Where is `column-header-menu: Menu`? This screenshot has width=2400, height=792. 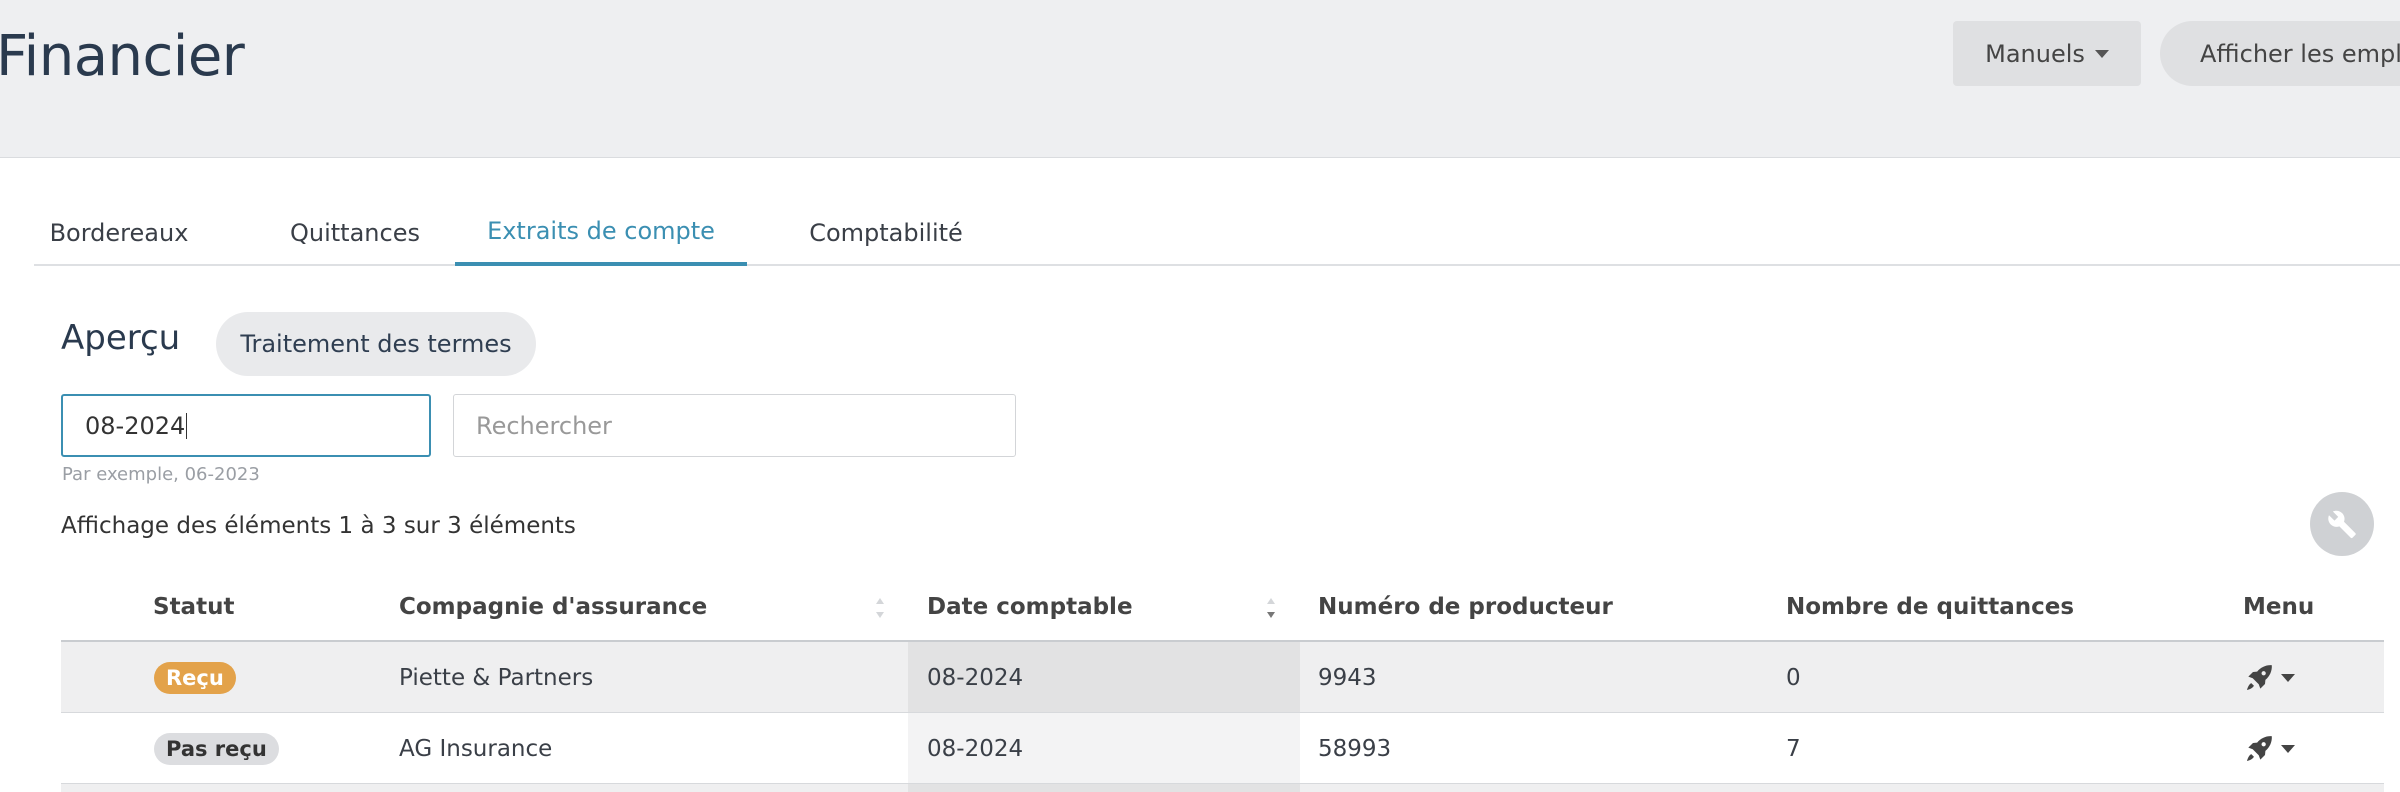
column-header-menu: Menu is located at coordinates (2279, 607).